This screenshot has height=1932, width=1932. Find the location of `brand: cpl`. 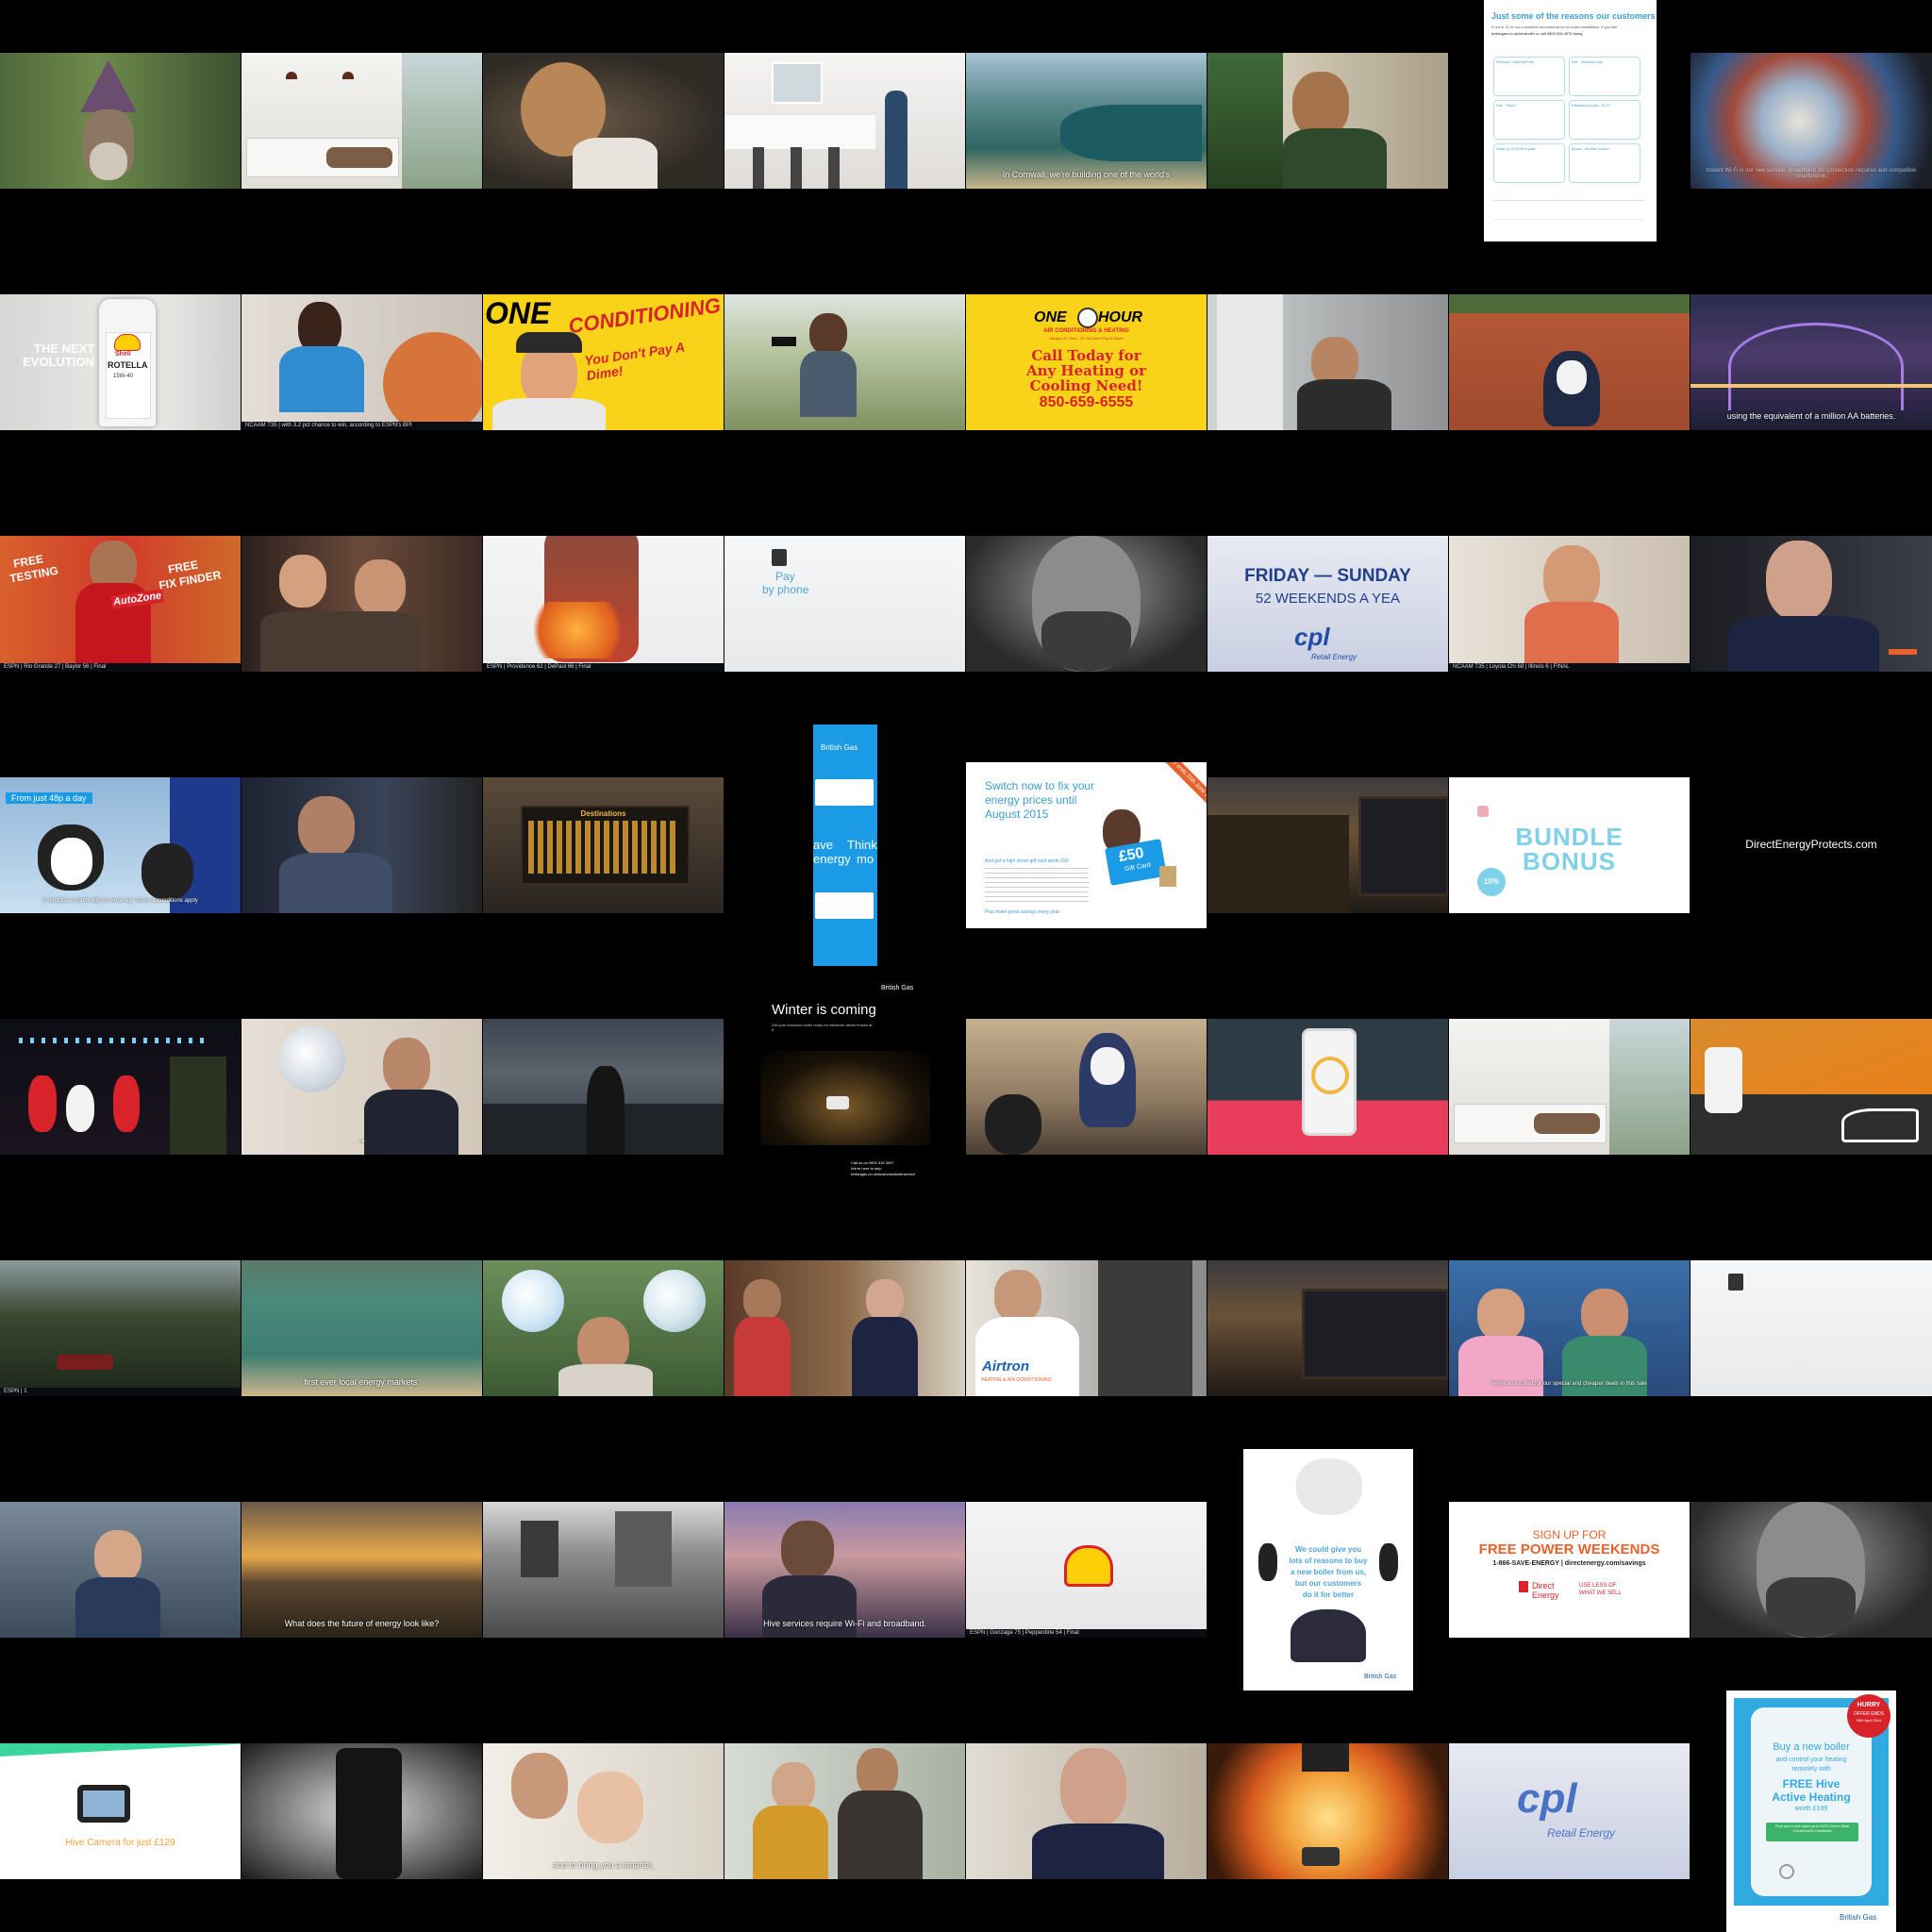

brand: cpl is located at coordinates (1312, 637).